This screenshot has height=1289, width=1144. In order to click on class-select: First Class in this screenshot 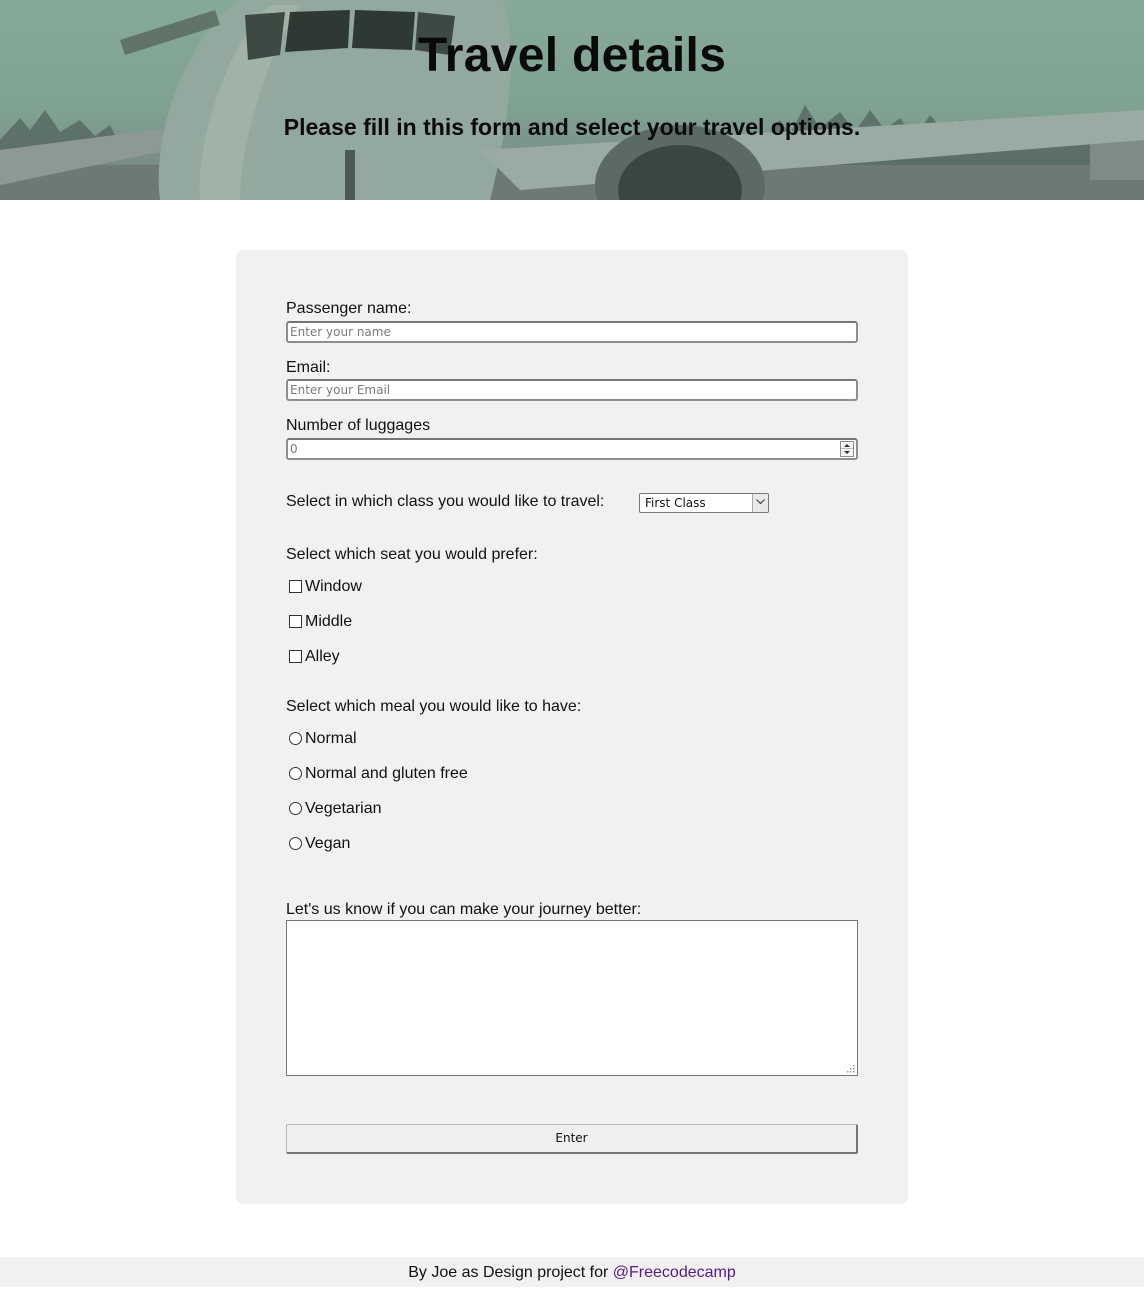, I will do `click(704, 503)`.